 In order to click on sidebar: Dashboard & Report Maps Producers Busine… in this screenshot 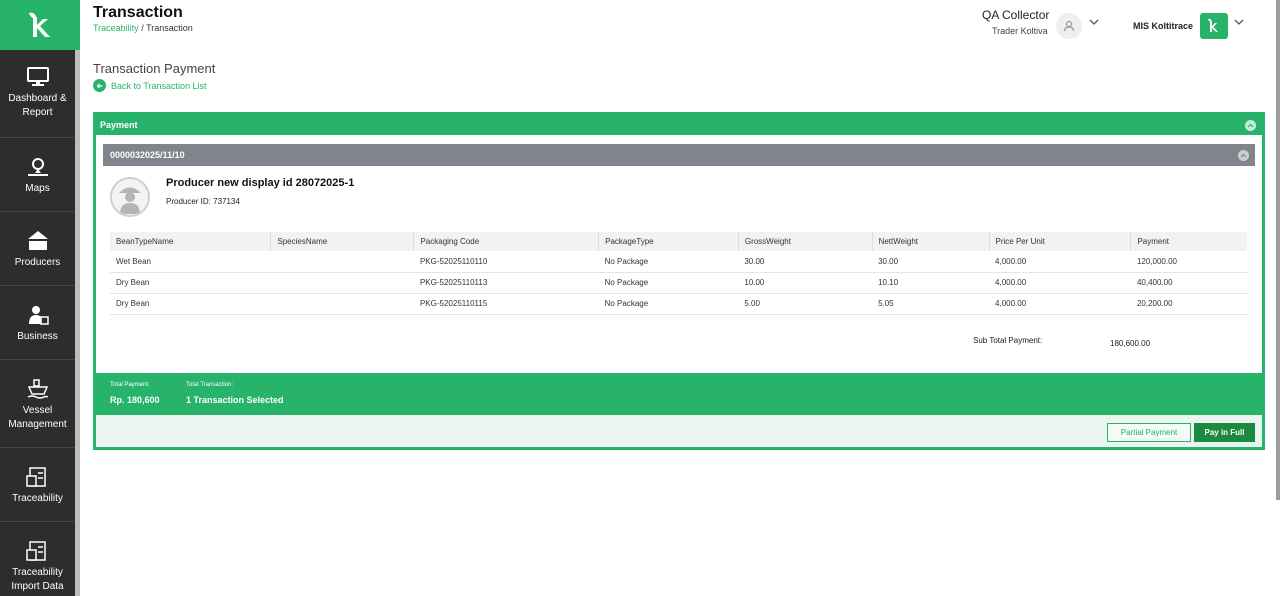, I will do `click(40, 298)`.